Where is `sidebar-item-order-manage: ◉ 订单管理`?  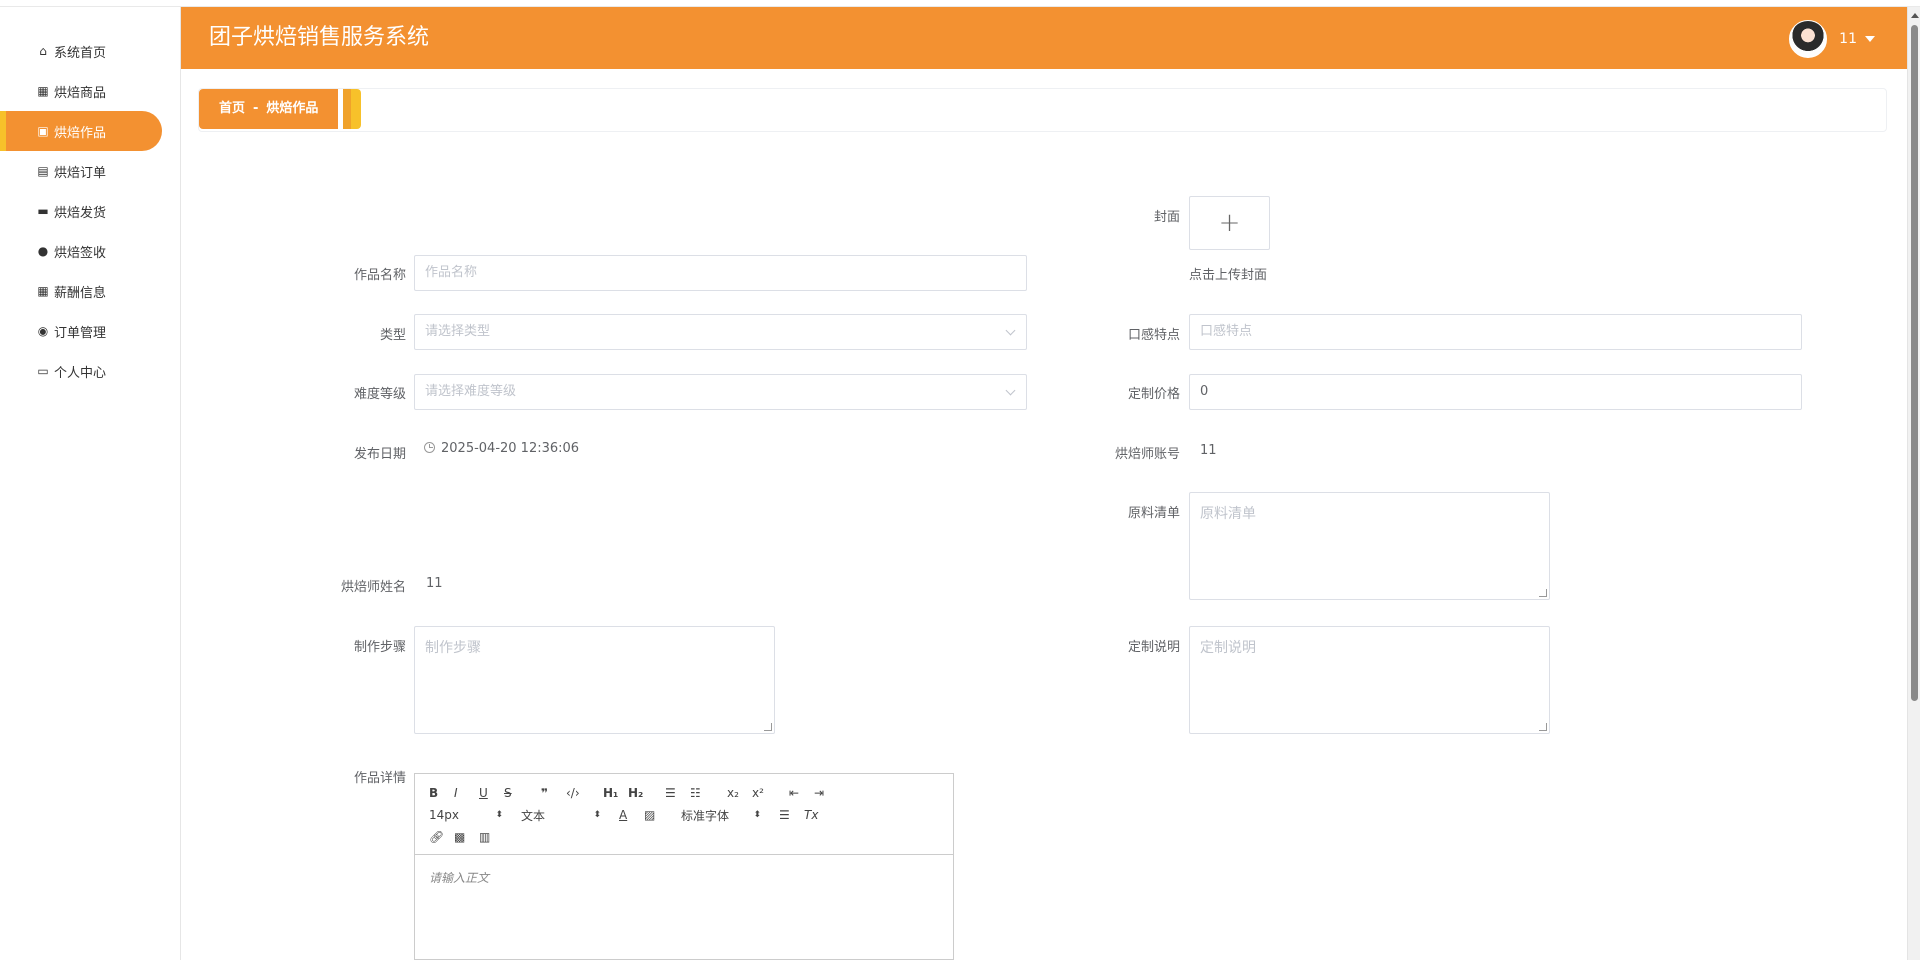
sidebar-item-order-manage: ◉ 订单管理 is located at coordinates (90, 331).